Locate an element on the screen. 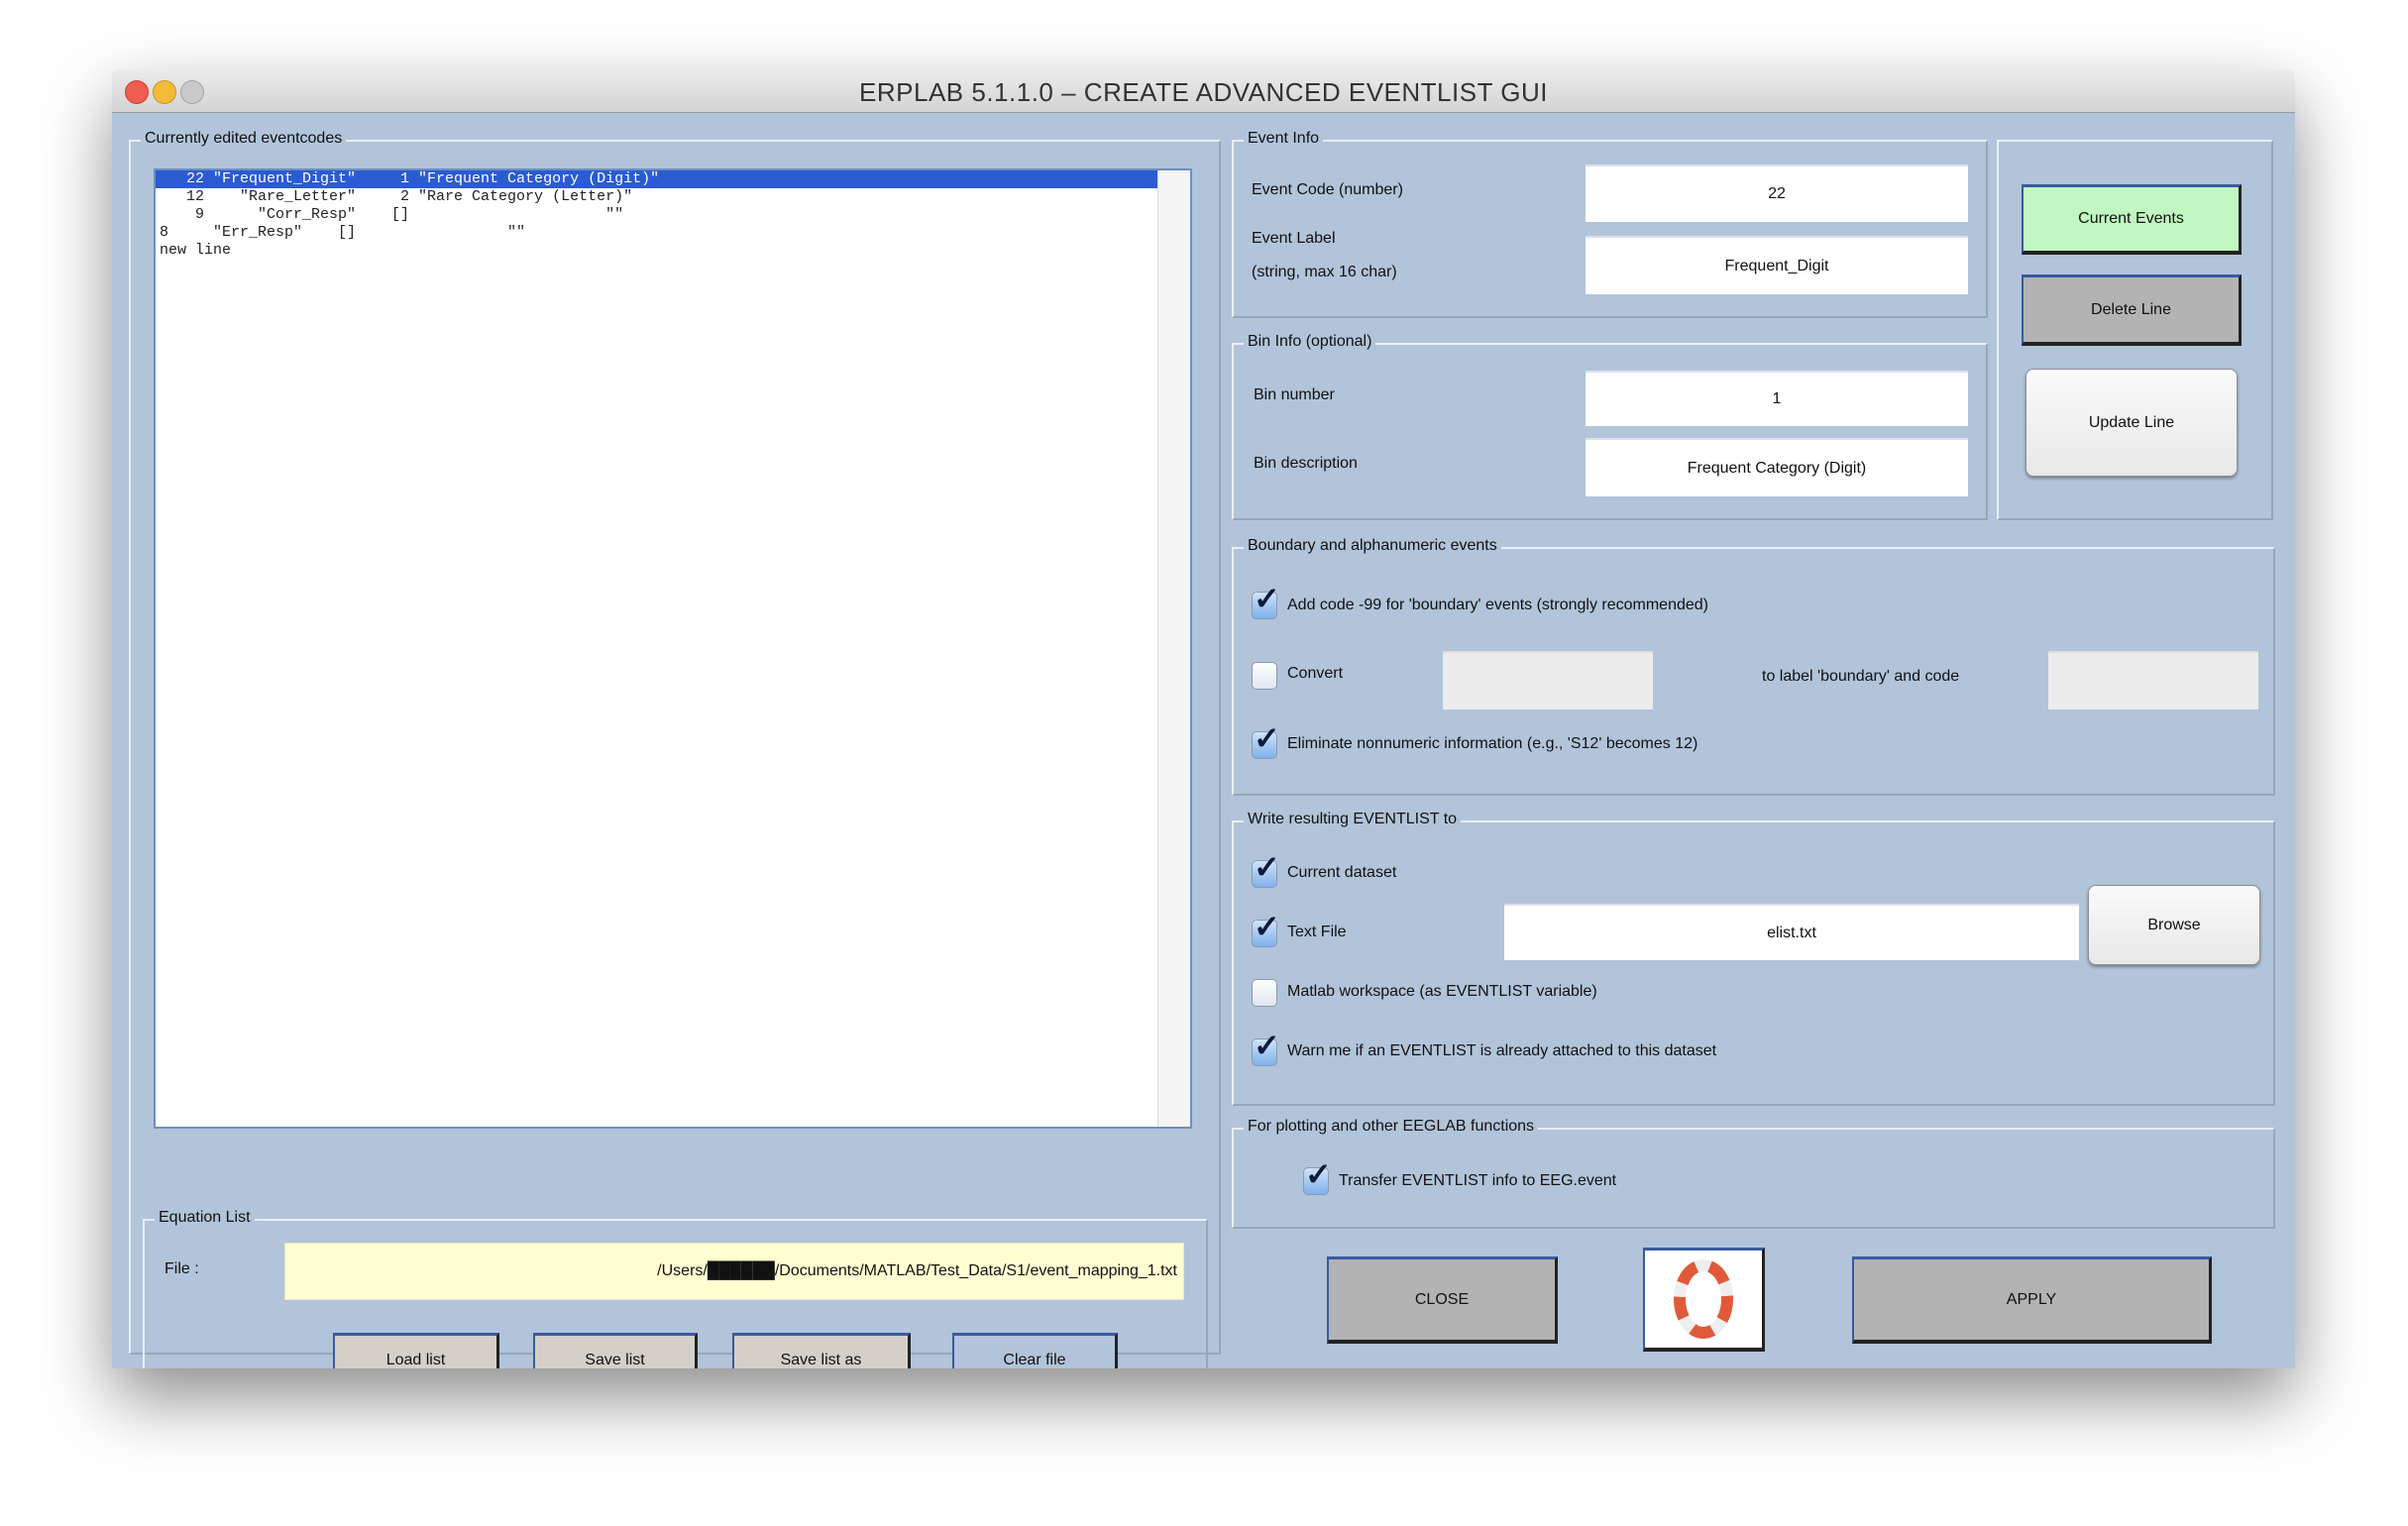 Image resolution: width=2408 pixels, height=1526 pixels. convert-input is located at coordinates (1548, 680).